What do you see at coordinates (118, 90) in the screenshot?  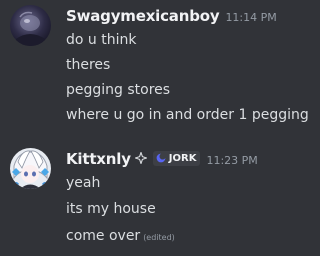 I see `message-line: pegging stores` at bounding box center [118, 90].